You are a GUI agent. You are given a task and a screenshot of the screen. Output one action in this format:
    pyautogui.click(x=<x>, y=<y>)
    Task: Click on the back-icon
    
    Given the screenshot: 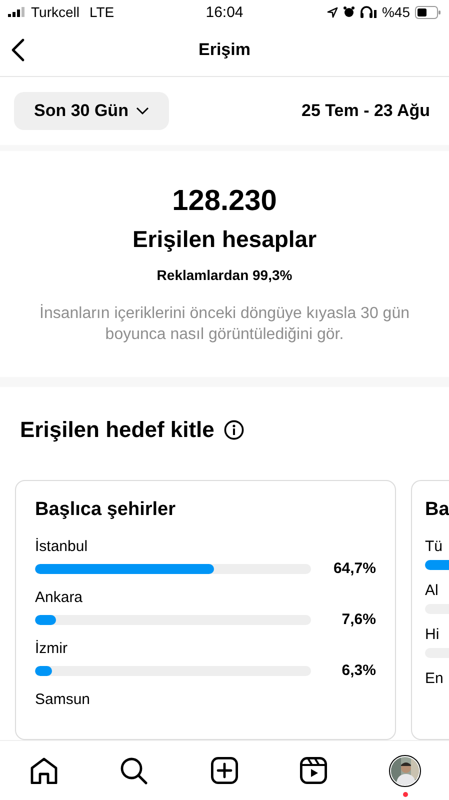 What is the action you would take?
    pyautogui.click(x=18, y=50)
    